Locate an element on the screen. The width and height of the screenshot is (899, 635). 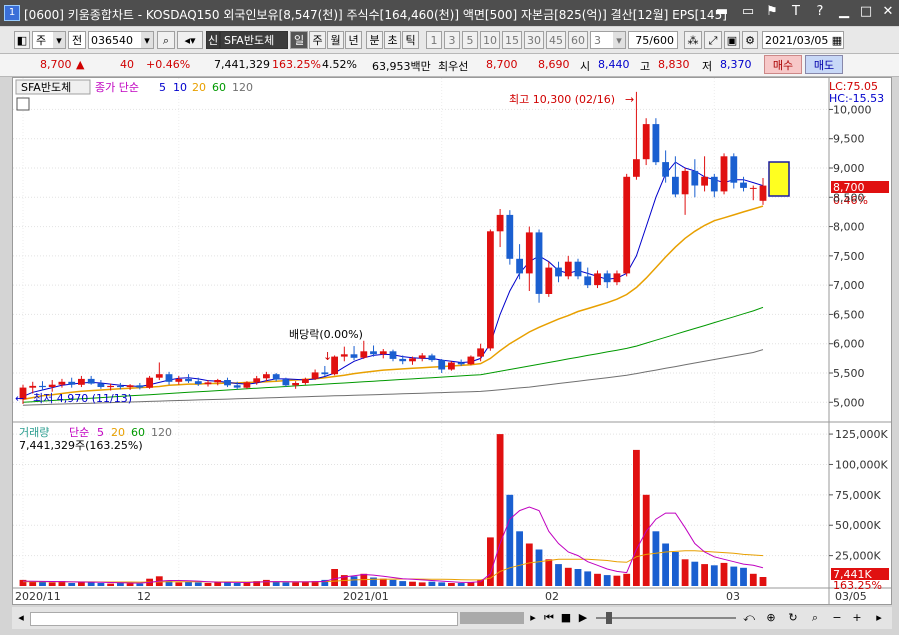
x-tick: 03 is located at coordinates (733, 596).